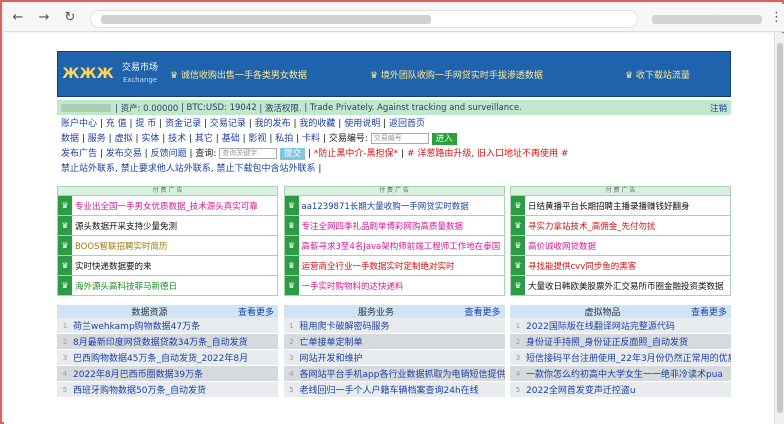 This screenshot has height=424, width=784. I want to click on cat-basic: 基础, so click(231, 139).